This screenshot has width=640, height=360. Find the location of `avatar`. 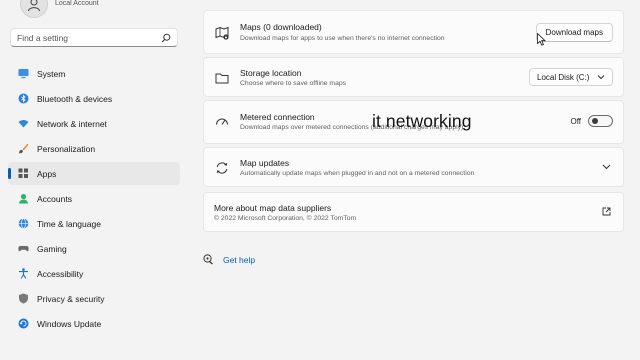

avatar is located at coordinates (34, 9).